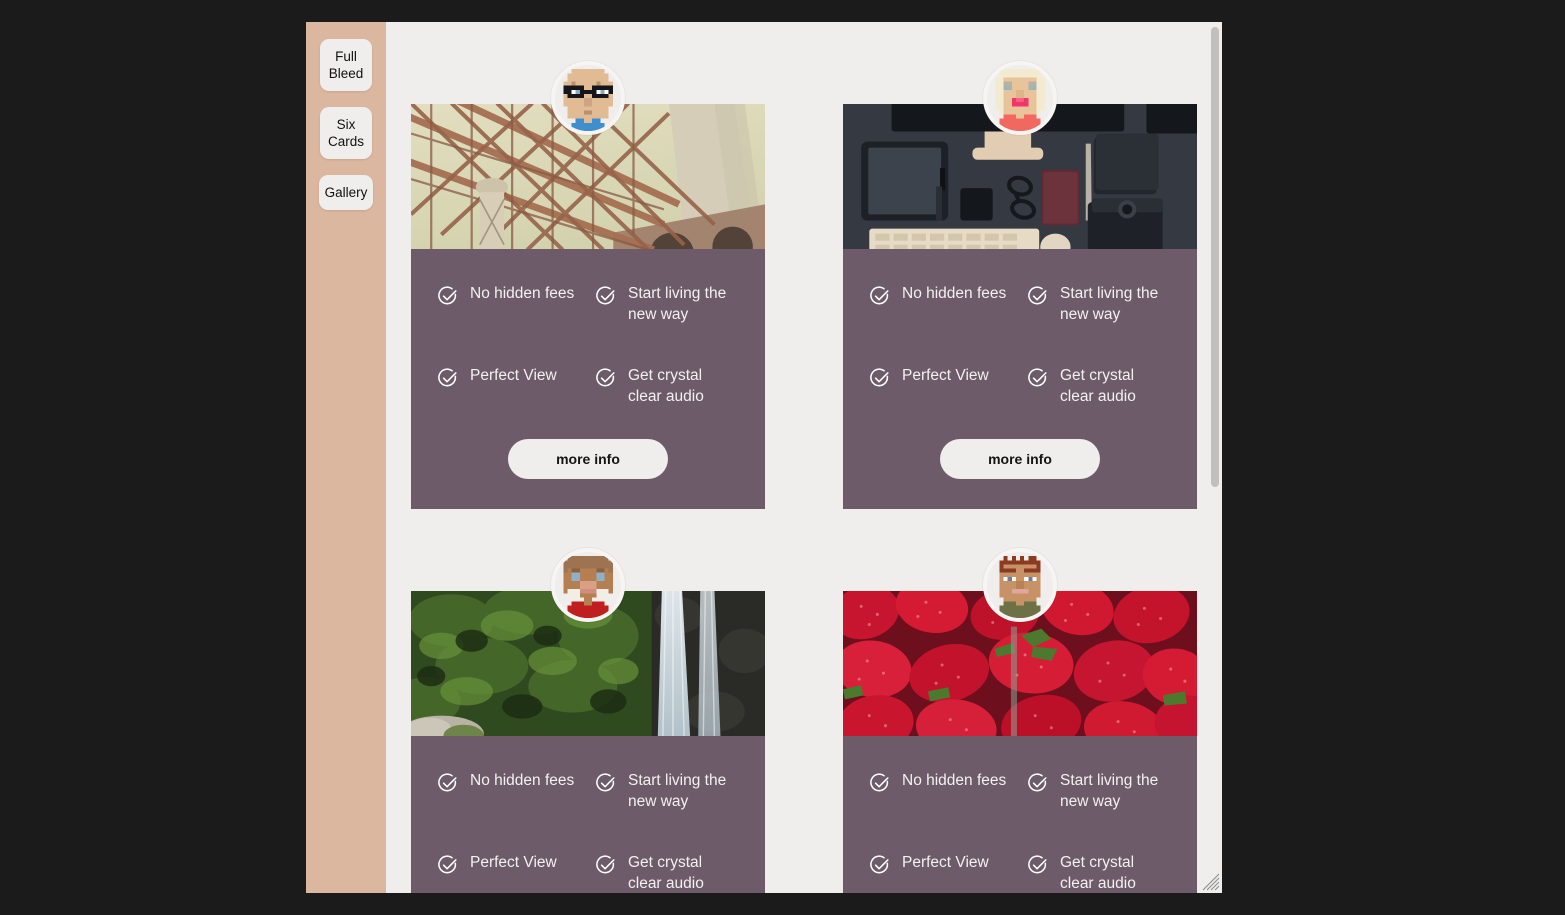 The image size is (1565, 915). I want to click on avatar-short-hair-olive-shirt, so click(1020, 585).